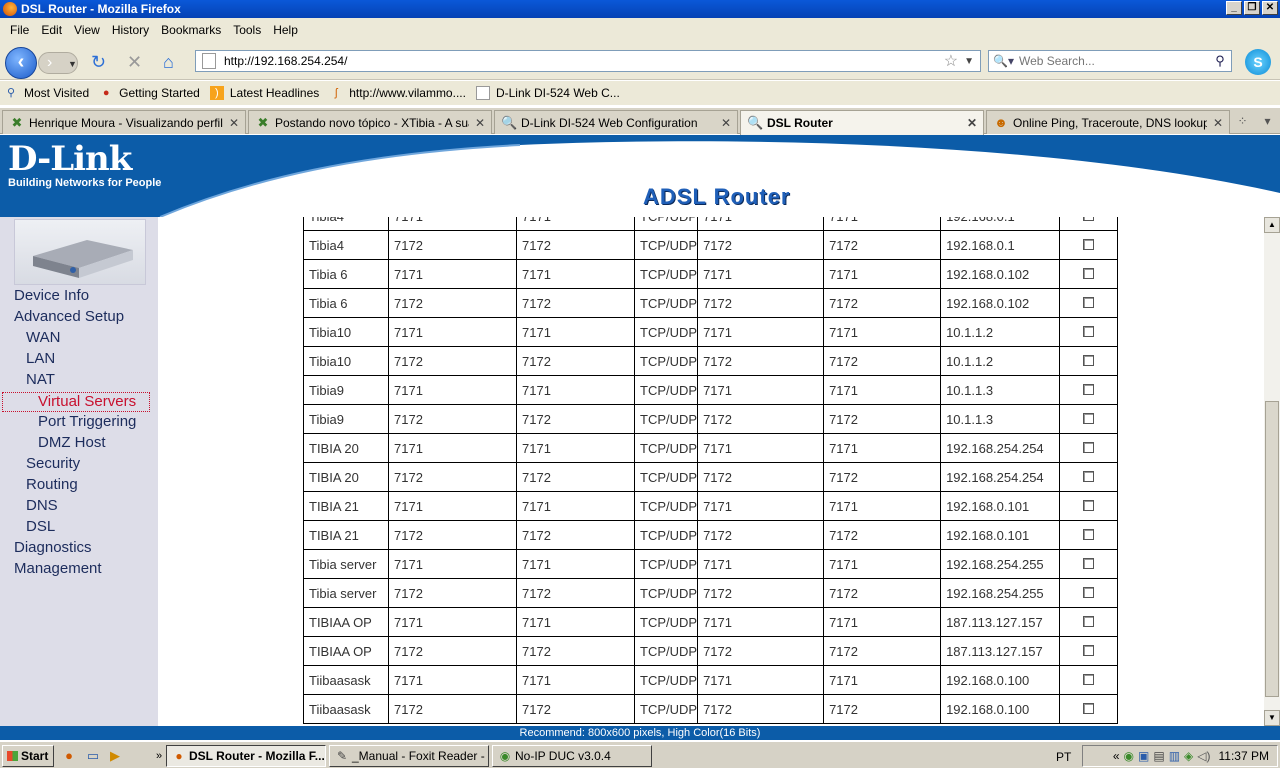 This screenshot has width=1280, height=768. What do you see at coordinates (572, 756) in the screenshot?
I see `task-no-ip-duc: ◉ No-IP DUC v3.0.4` at bounding box center [572, 756].